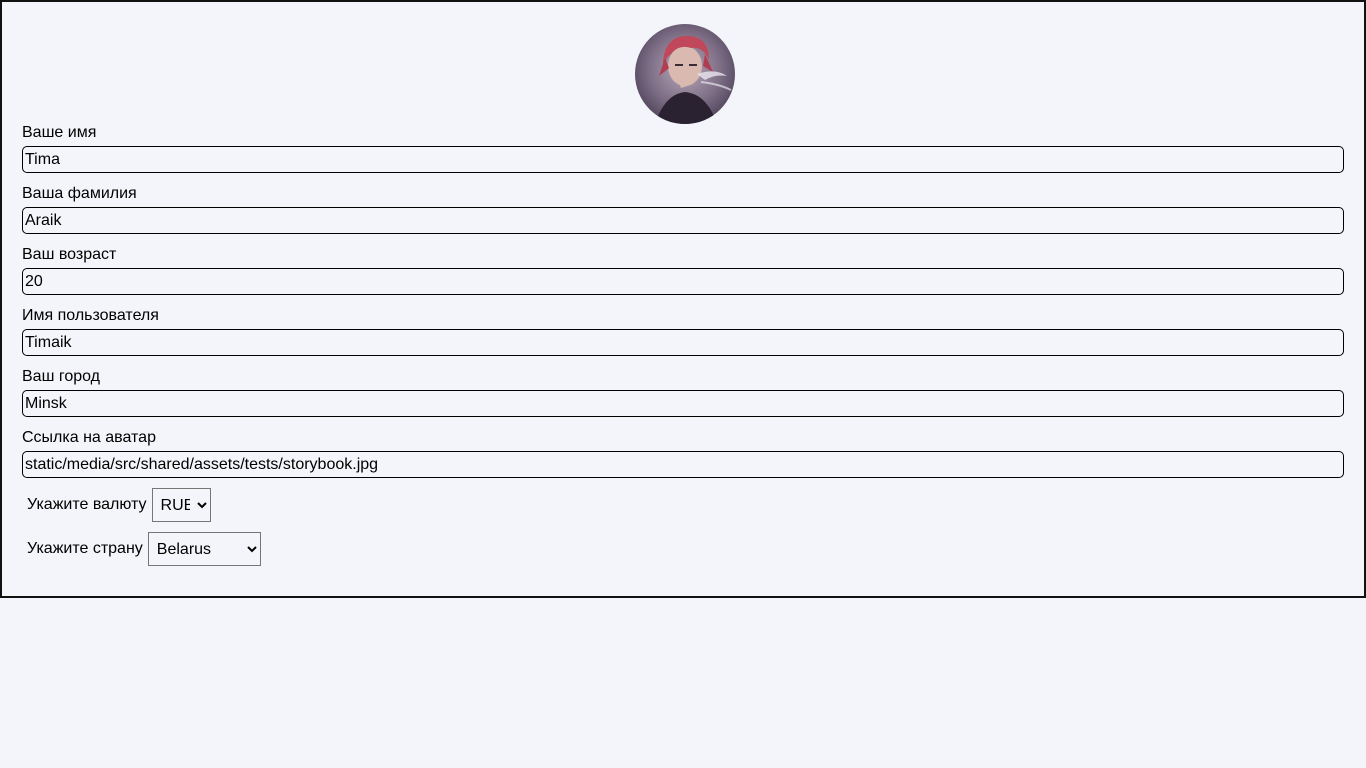 This screenshot has width=1366, height=768. I want to click on currency-row: Укажите валюту RUB, so click(119, 505).